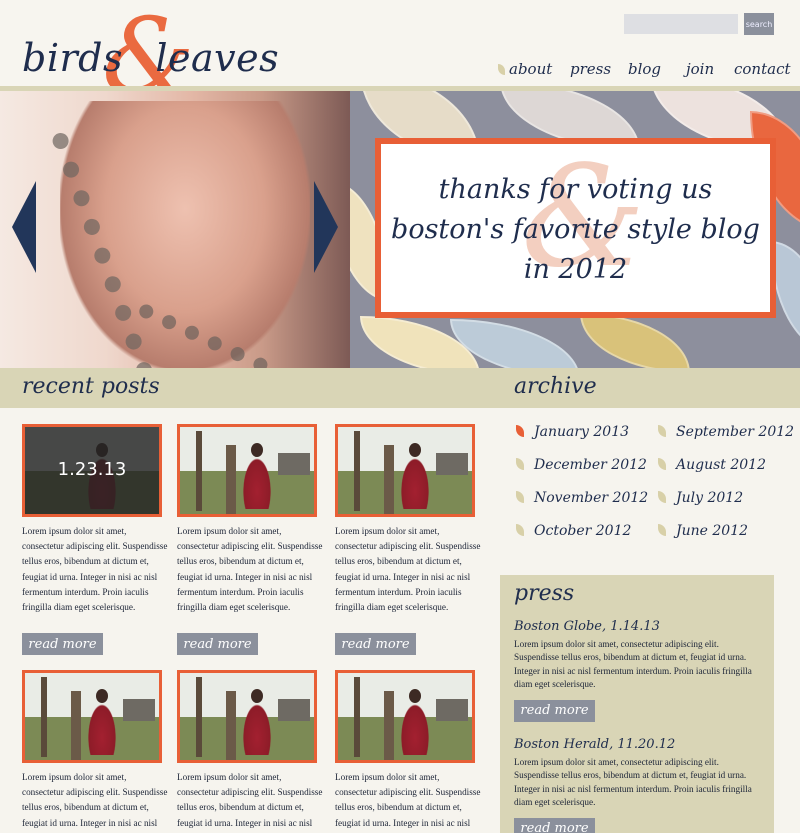  I want to click on archive-item: October 2012, so click(573, 531).